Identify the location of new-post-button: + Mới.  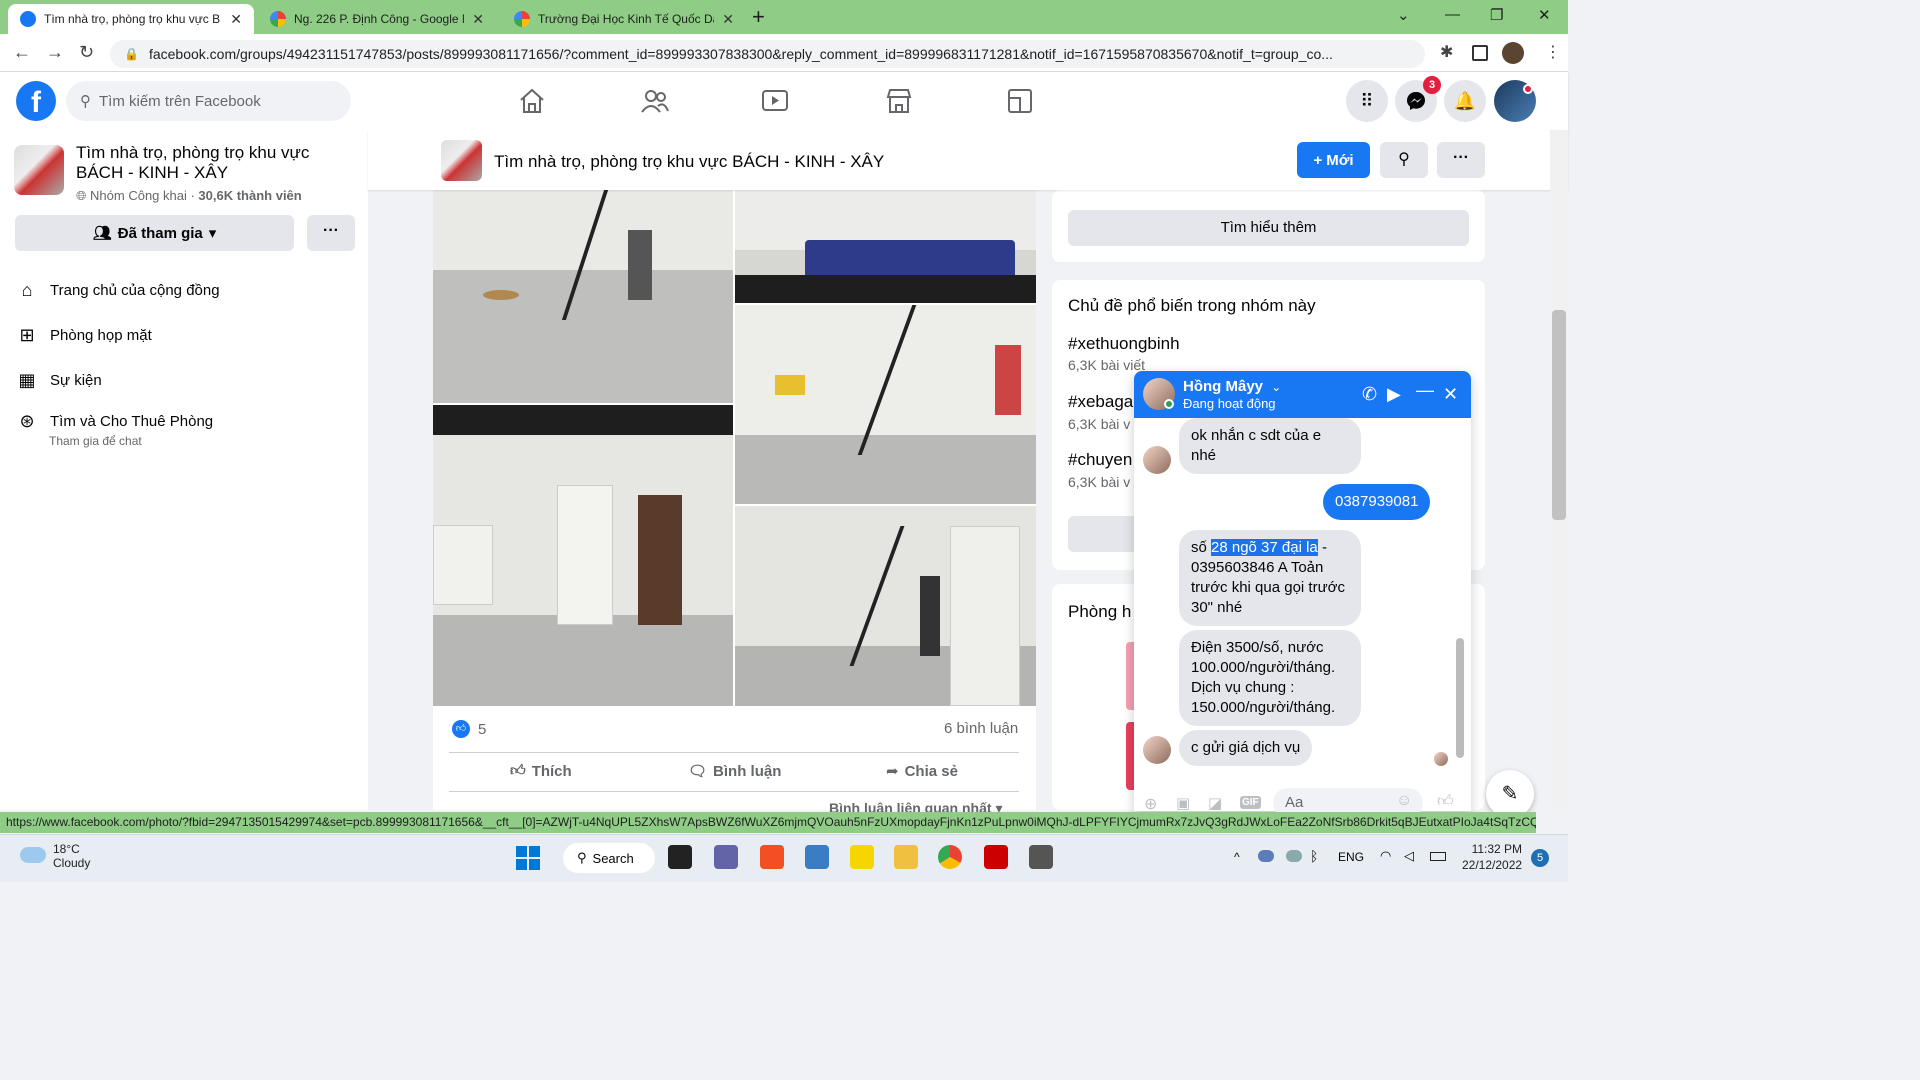
(1333, 160).